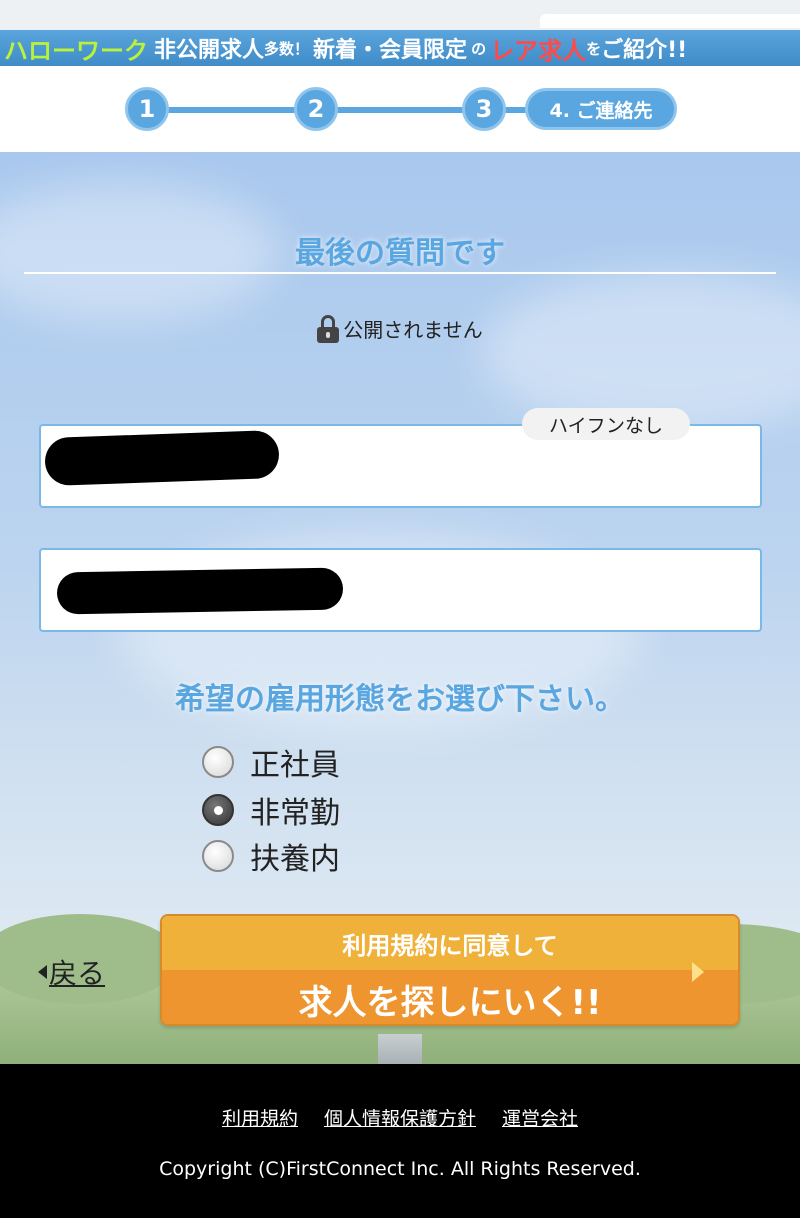 The image size is (800, 1218). Describe the element at coordinates (400, 15) in the screenshot. I see `browser-top-strip` at that location.